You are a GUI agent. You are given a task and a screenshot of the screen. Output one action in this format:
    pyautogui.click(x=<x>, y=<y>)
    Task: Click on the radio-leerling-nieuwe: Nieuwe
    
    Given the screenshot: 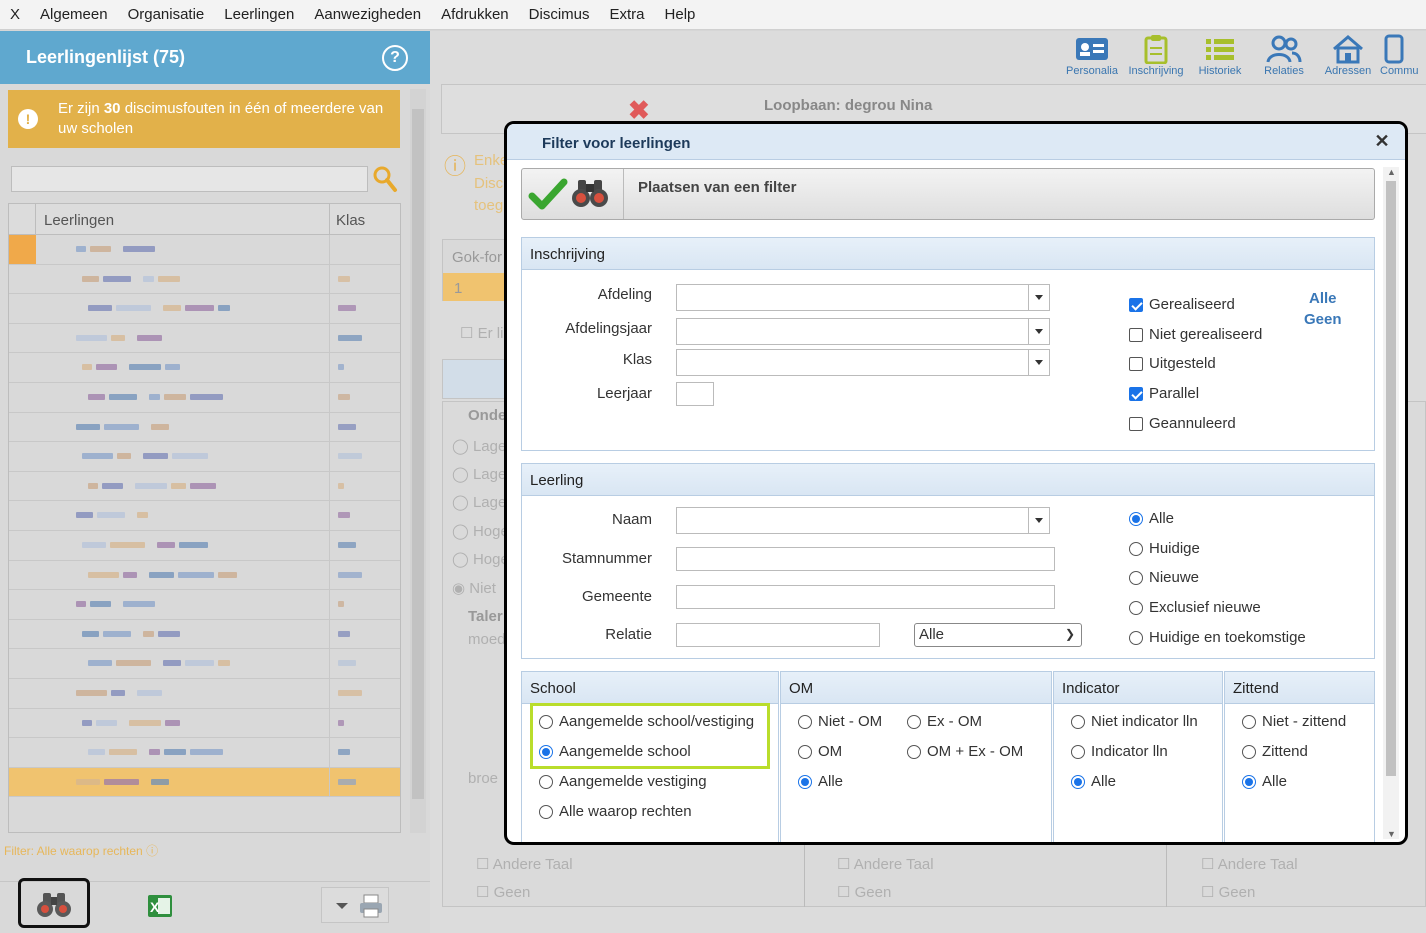 What is the action you would take?
    pyautogui.click(x=1164, y=577)
    